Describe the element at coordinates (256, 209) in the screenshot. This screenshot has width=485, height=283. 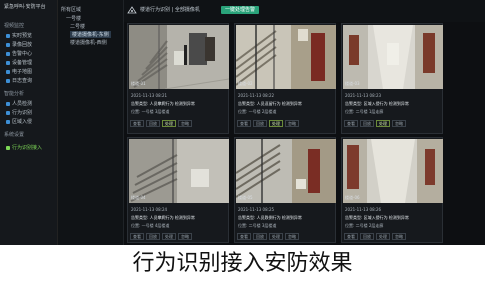
I see `alarm-time: 2021-11-13 08:25` at that location.